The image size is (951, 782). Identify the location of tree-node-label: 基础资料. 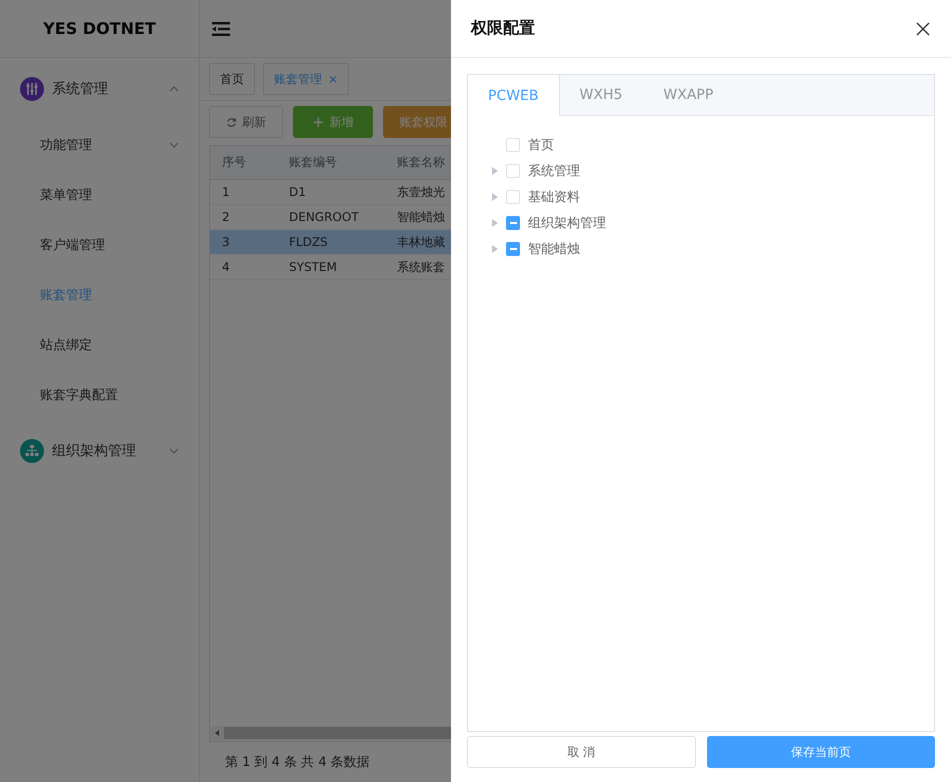
(554, 197).